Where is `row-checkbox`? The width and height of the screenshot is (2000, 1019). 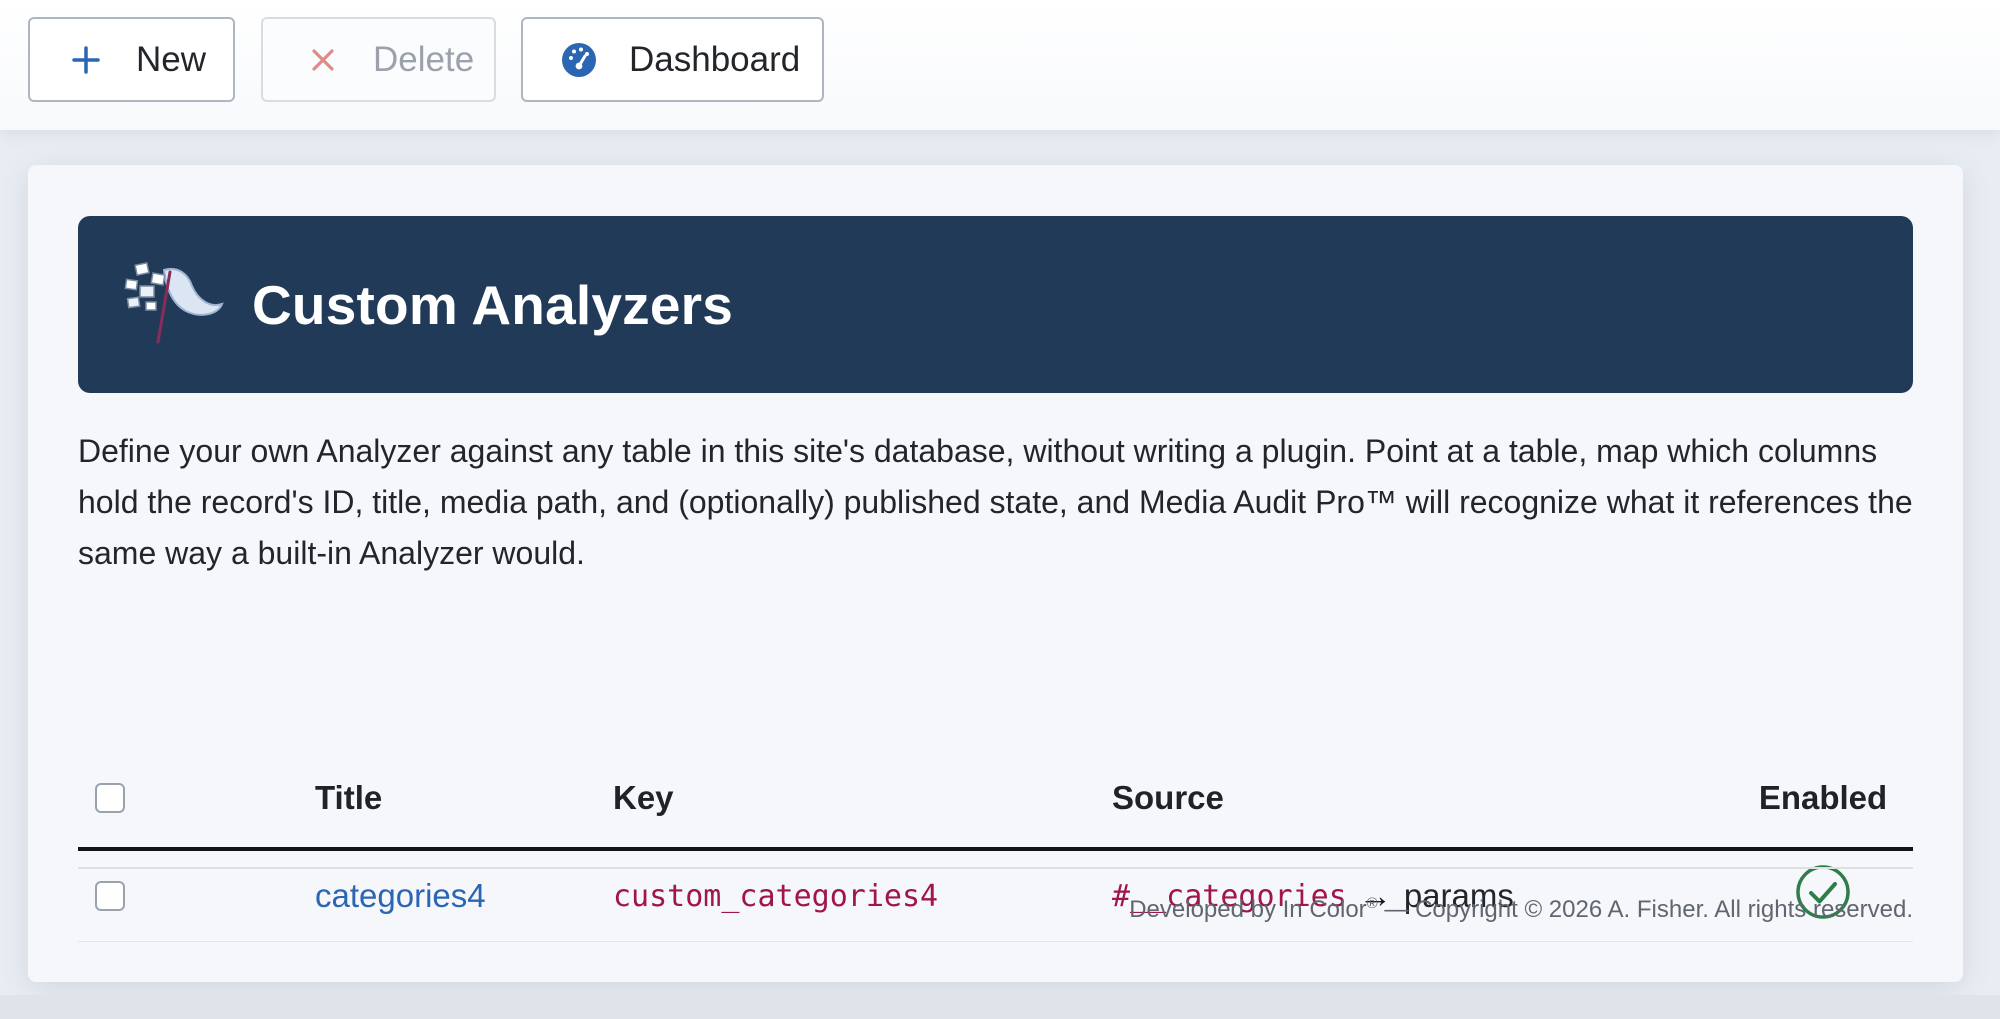
row-checkbox is located at coordinates (110, 896).